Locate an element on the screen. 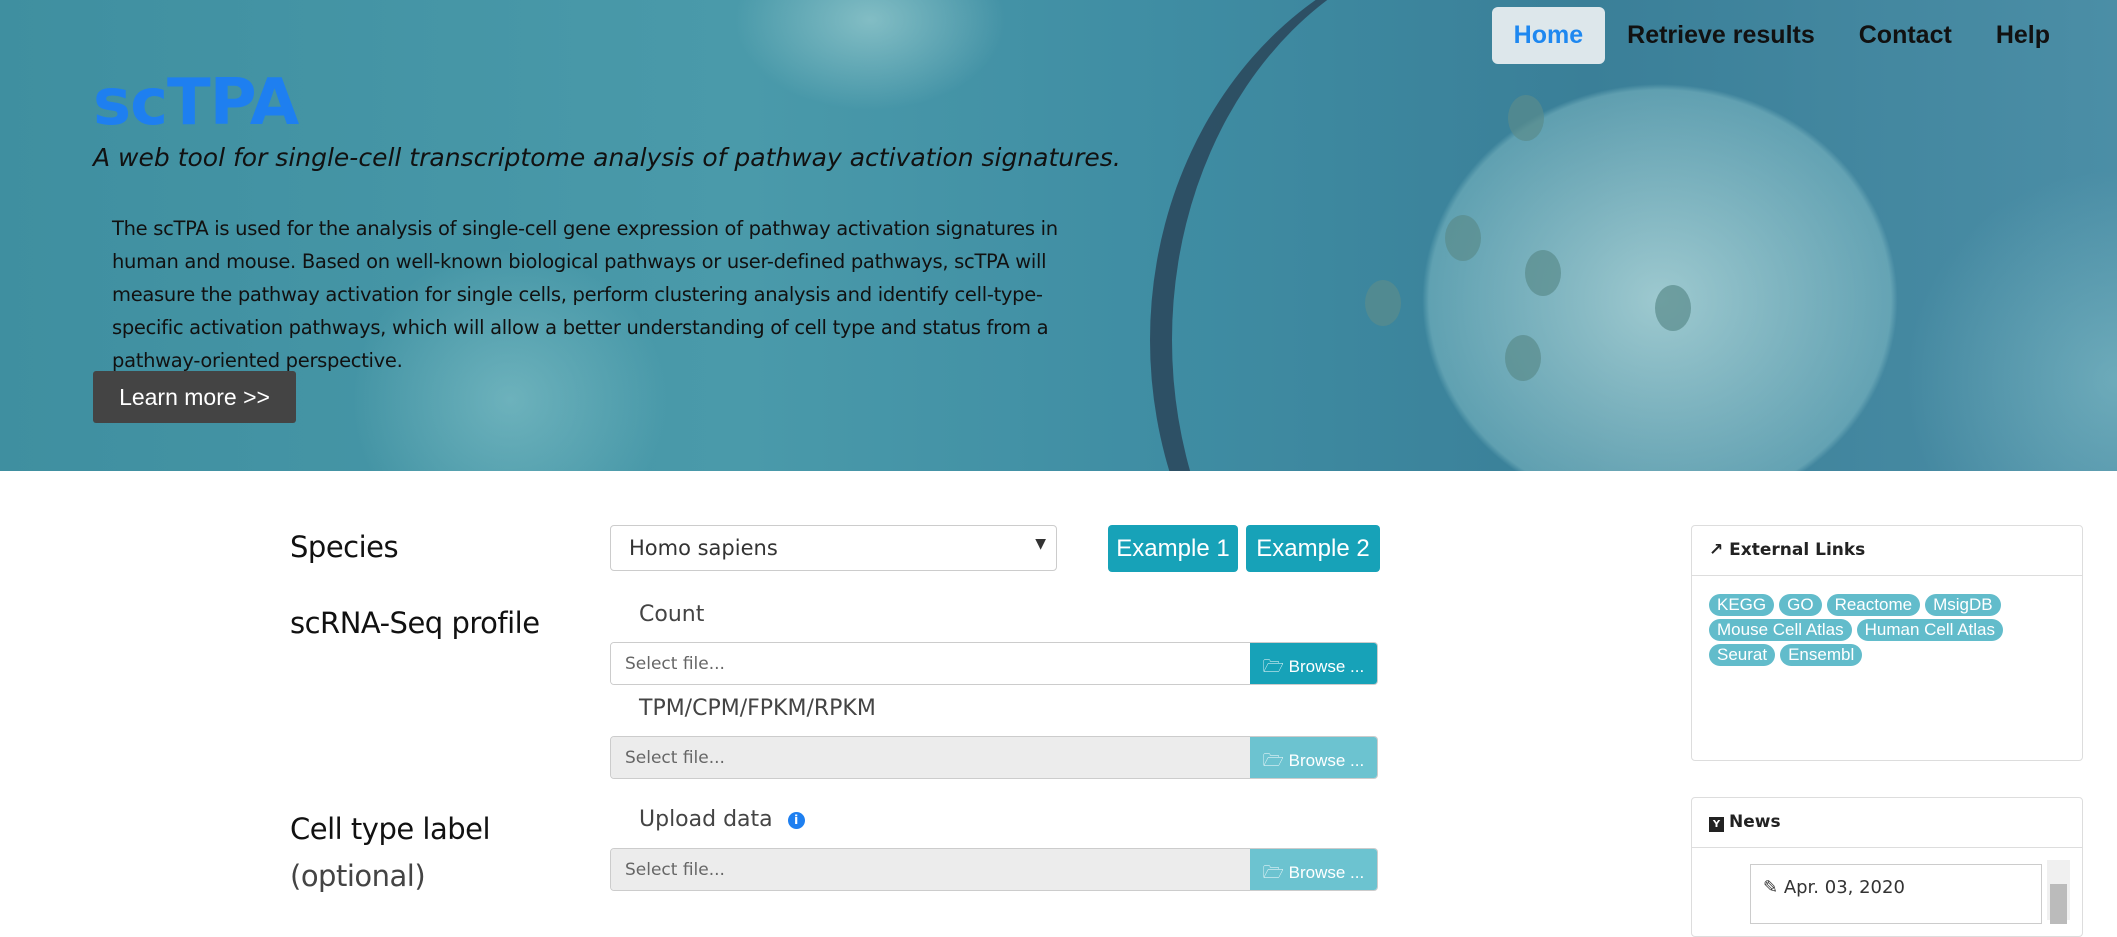  upload-label: Upload data i is located at coordinates (722, 819).